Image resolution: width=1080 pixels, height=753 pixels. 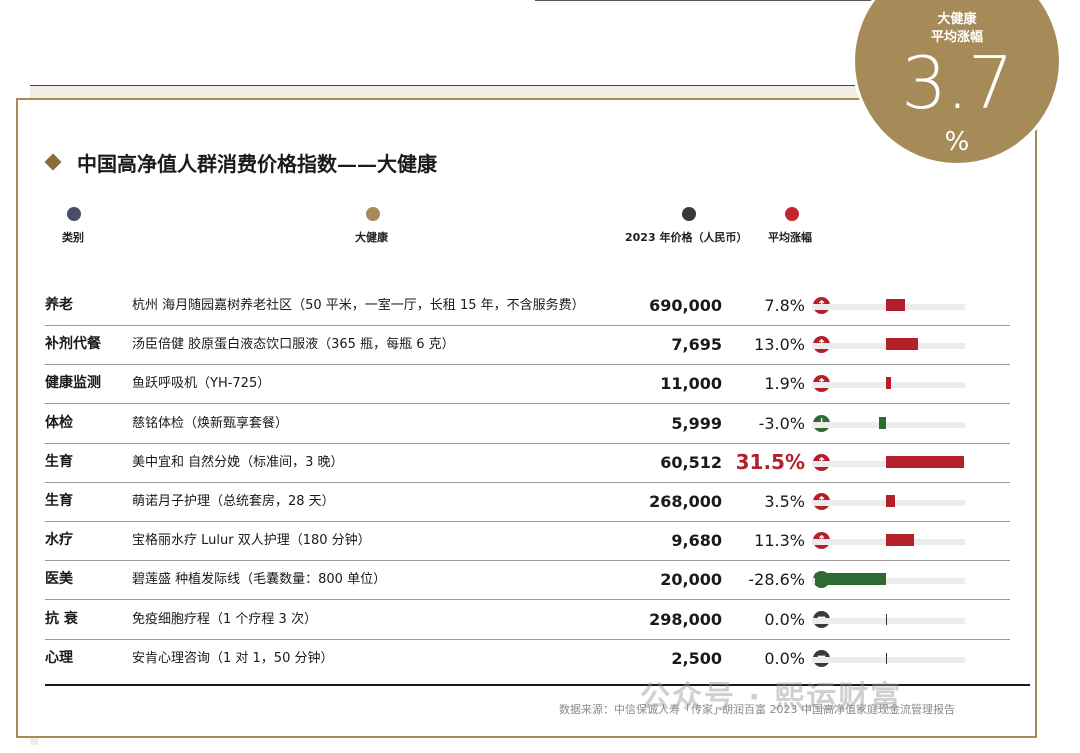 What do you see at coordinates (210, 423) in the screenshot?
I see `row-item: 慈铭体检（焕新甄享套餐）` at bounding box center [210, 423].